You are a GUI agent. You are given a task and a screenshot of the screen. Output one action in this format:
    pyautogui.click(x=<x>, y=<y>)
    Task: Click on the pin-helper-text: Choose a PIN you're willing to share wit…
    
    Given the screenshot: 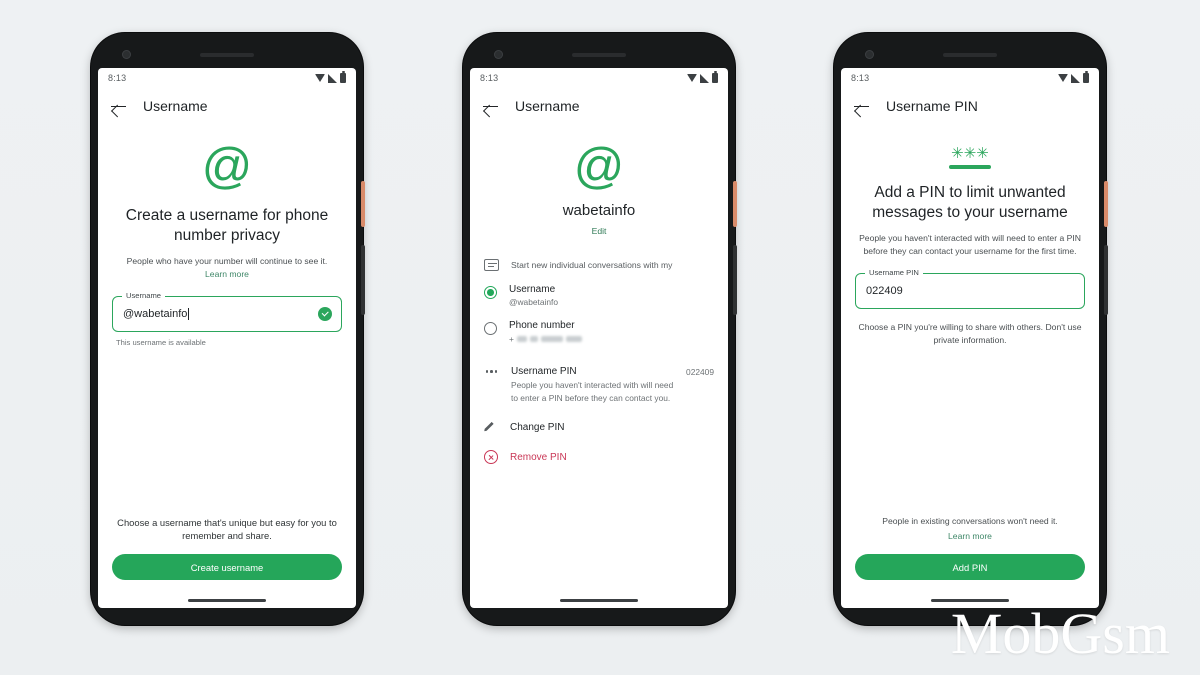 What is the action you would take?
    pyautogui.click(x=970, y=333)
    